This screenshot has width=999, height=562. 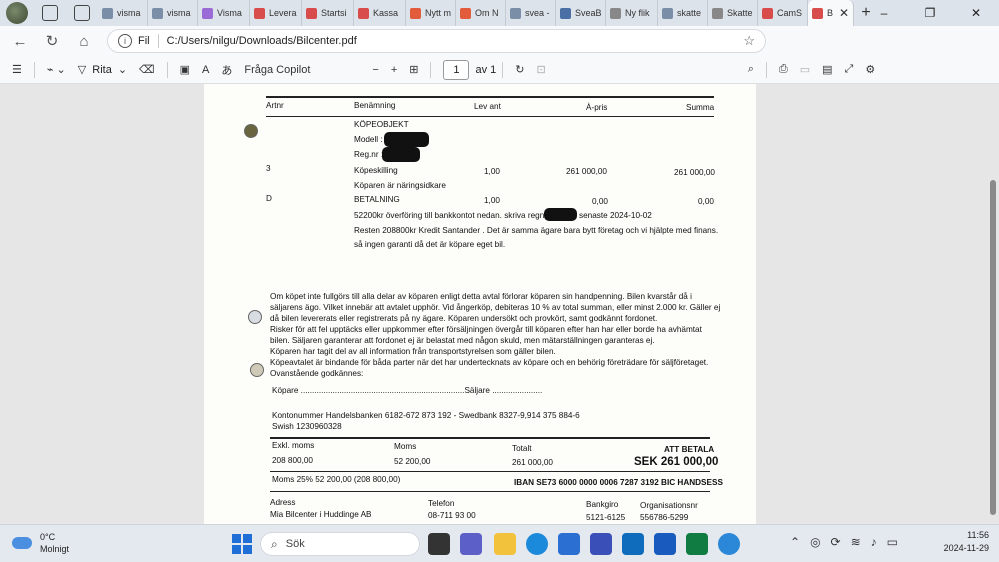 I want to click on page-view-icon: ⊡, so click(x=541, y=69).